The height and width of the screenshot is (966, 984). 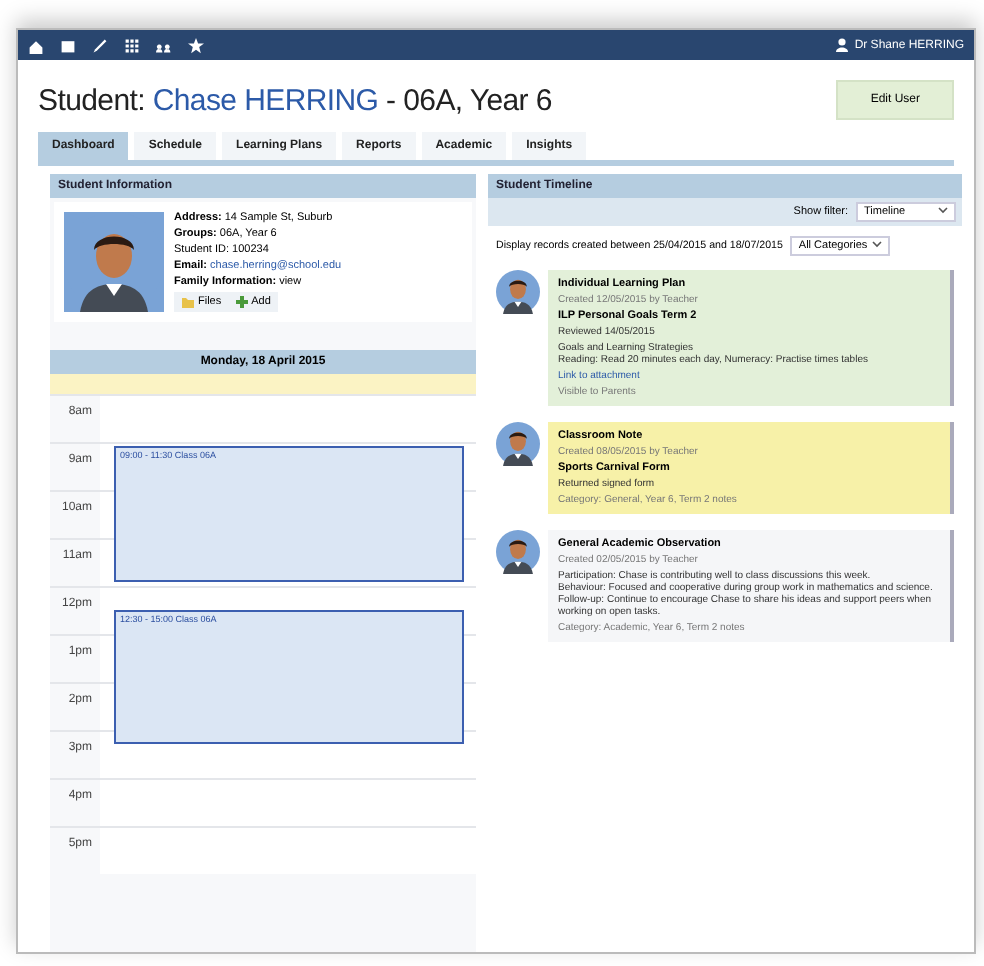 What do you see at coordinates (100, 45) in the screenshot?
I see `pencil-icon` at bounding box center [100, 45].